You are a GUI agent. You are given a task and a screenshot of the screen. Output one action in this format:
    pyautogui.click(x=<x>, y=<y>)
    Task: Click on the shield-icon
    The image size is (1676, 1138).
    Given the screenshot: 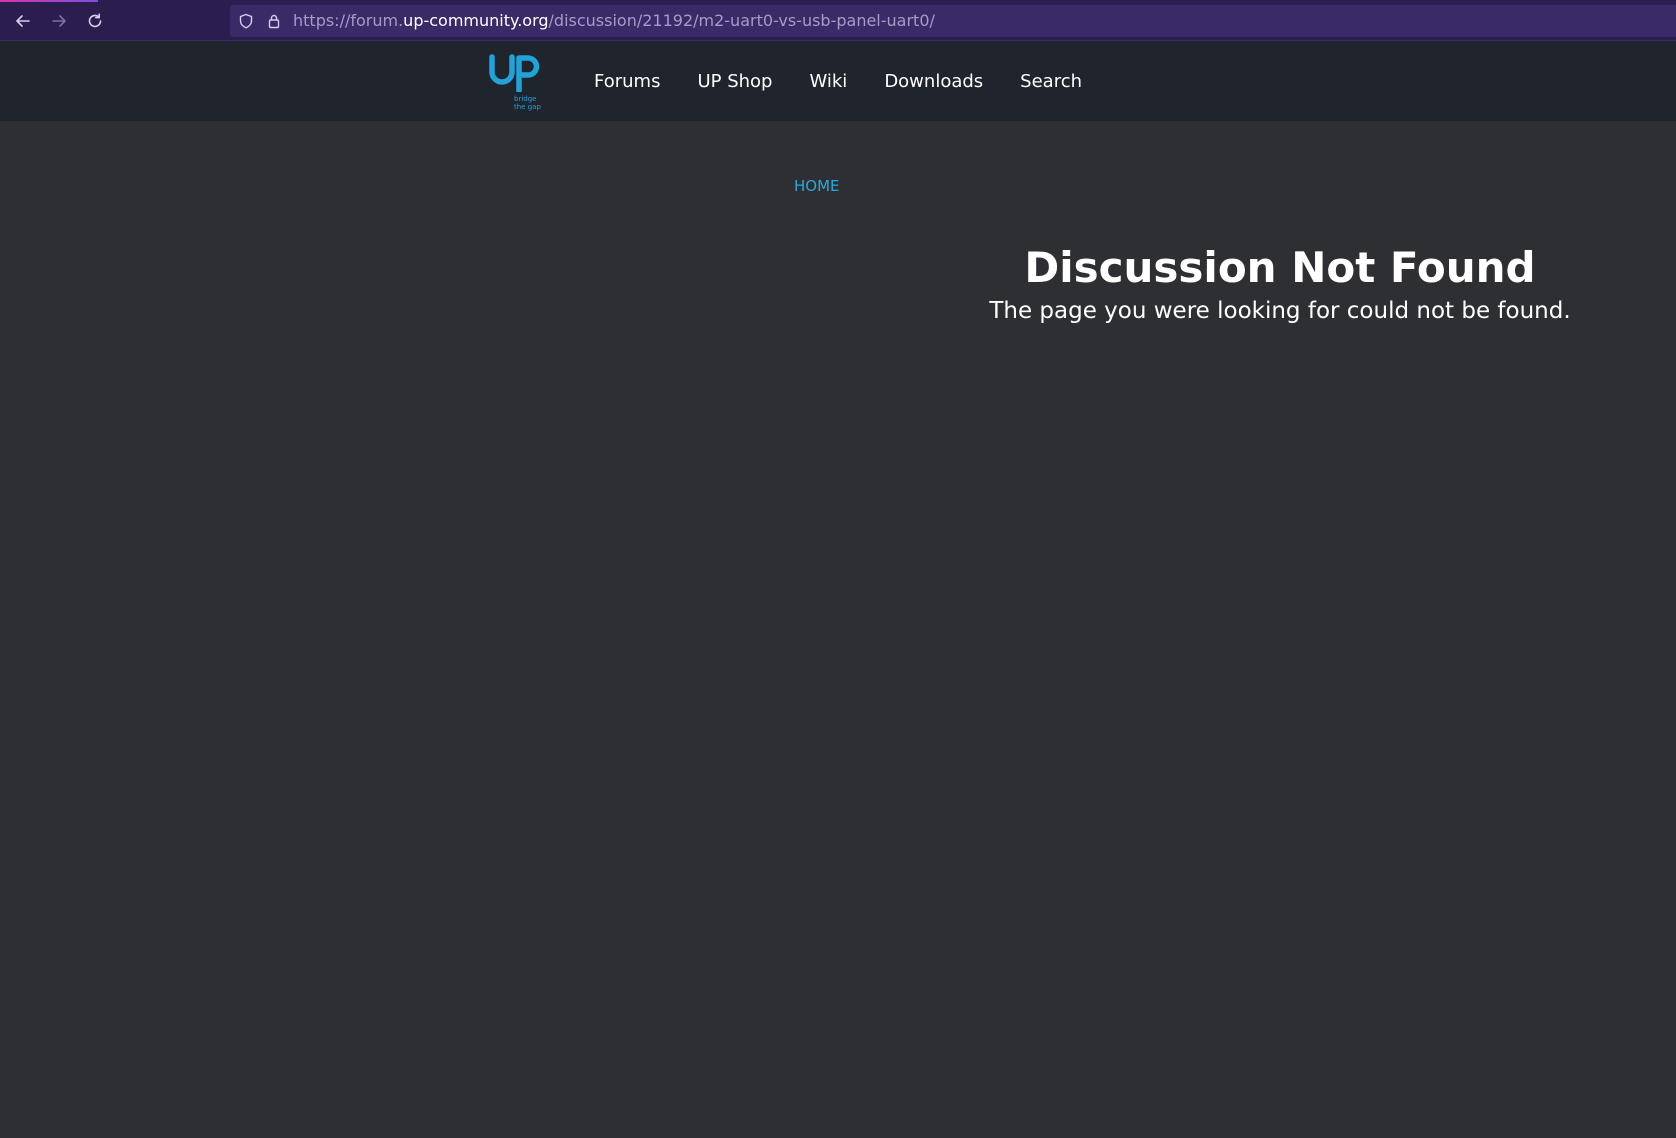 What is the action you would take?
    pyautogui.click(x=246, y=21)
    